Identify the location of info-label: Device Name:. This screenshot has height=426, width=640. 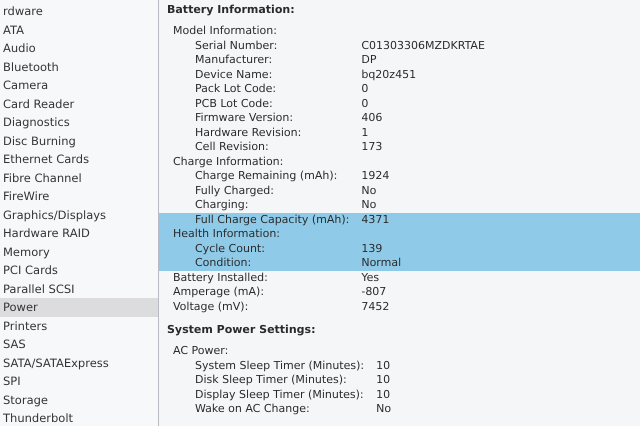
(234, 75).